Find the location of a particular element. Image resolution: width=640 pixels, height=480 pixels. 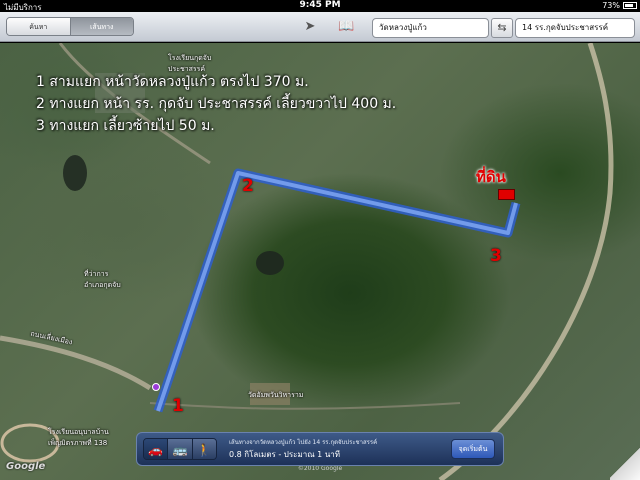

mode-segmented-control: ค้นหา เส้นทาง is located at coordinates (70, 26).